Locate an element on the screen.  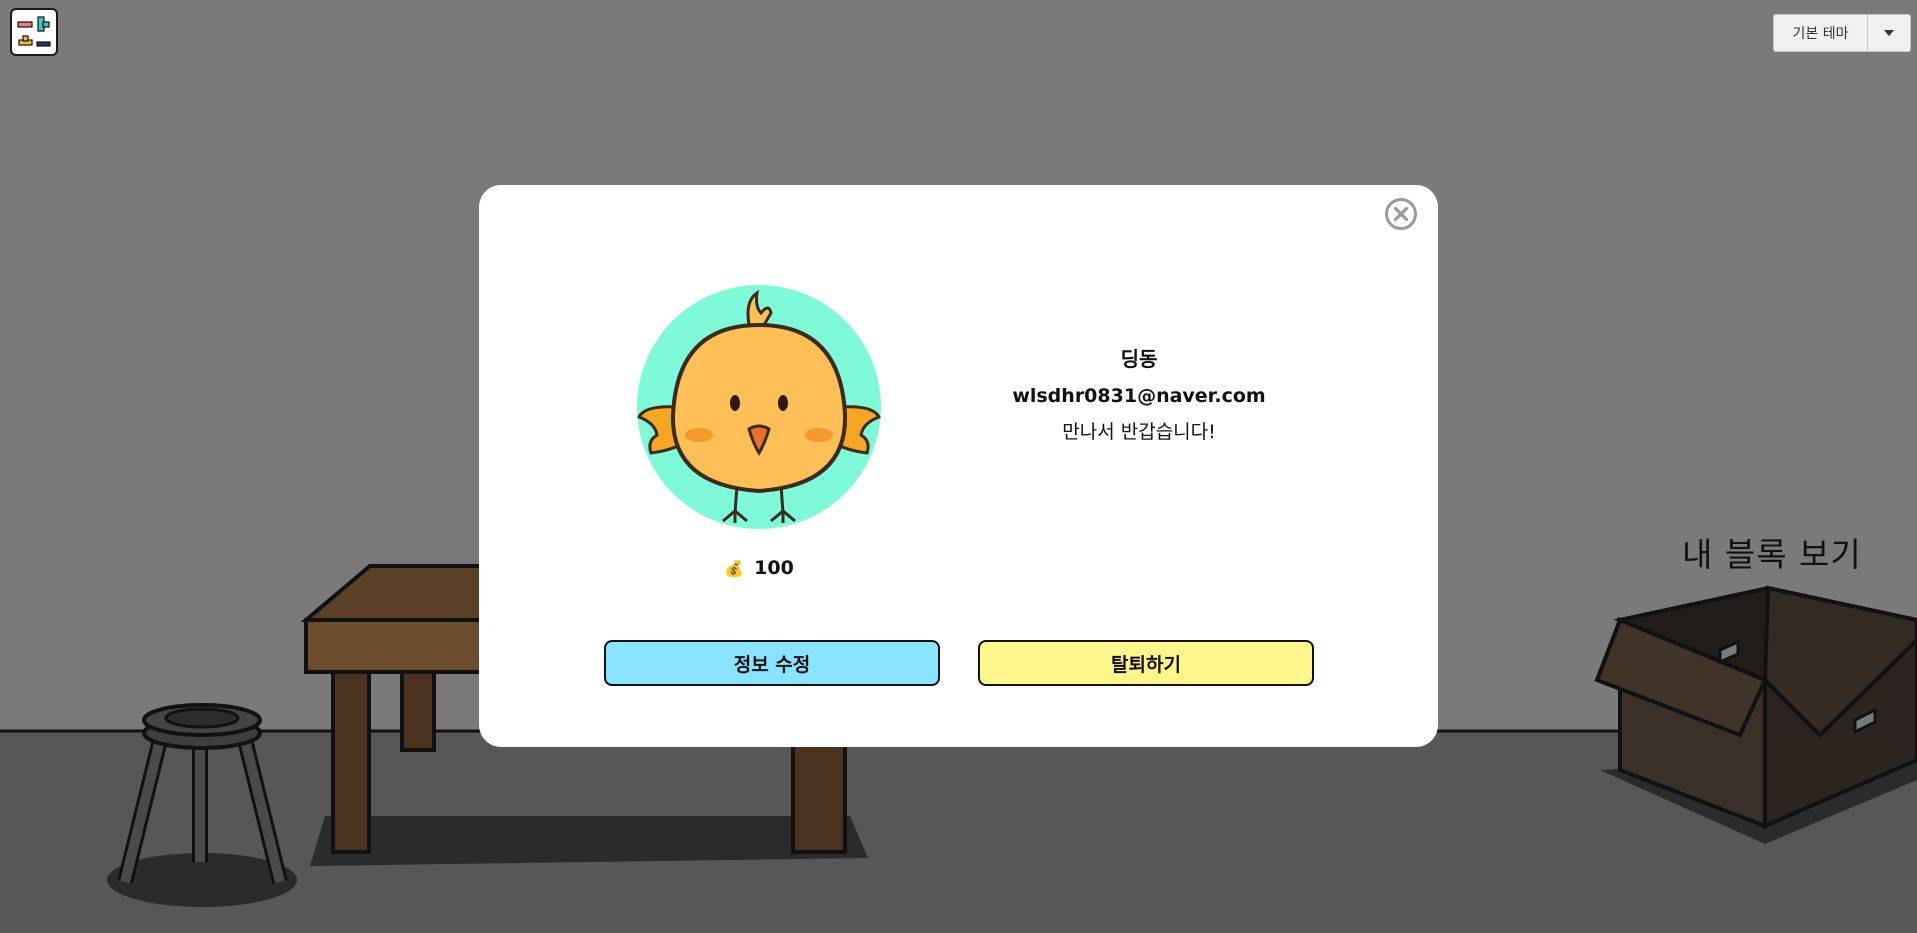
profile-email: wlsdhr0831@naver.com is located at coordinates (1139, 396).